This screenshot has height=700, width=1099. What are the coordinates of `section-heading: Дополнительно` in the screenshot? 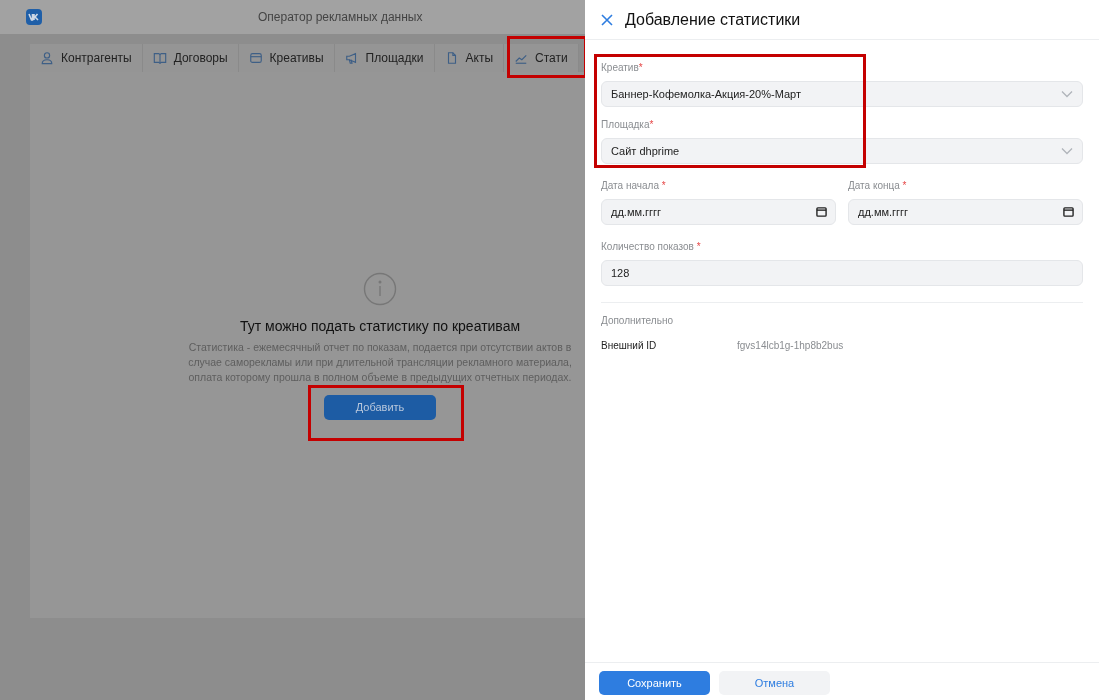 It's located at (637, 321).